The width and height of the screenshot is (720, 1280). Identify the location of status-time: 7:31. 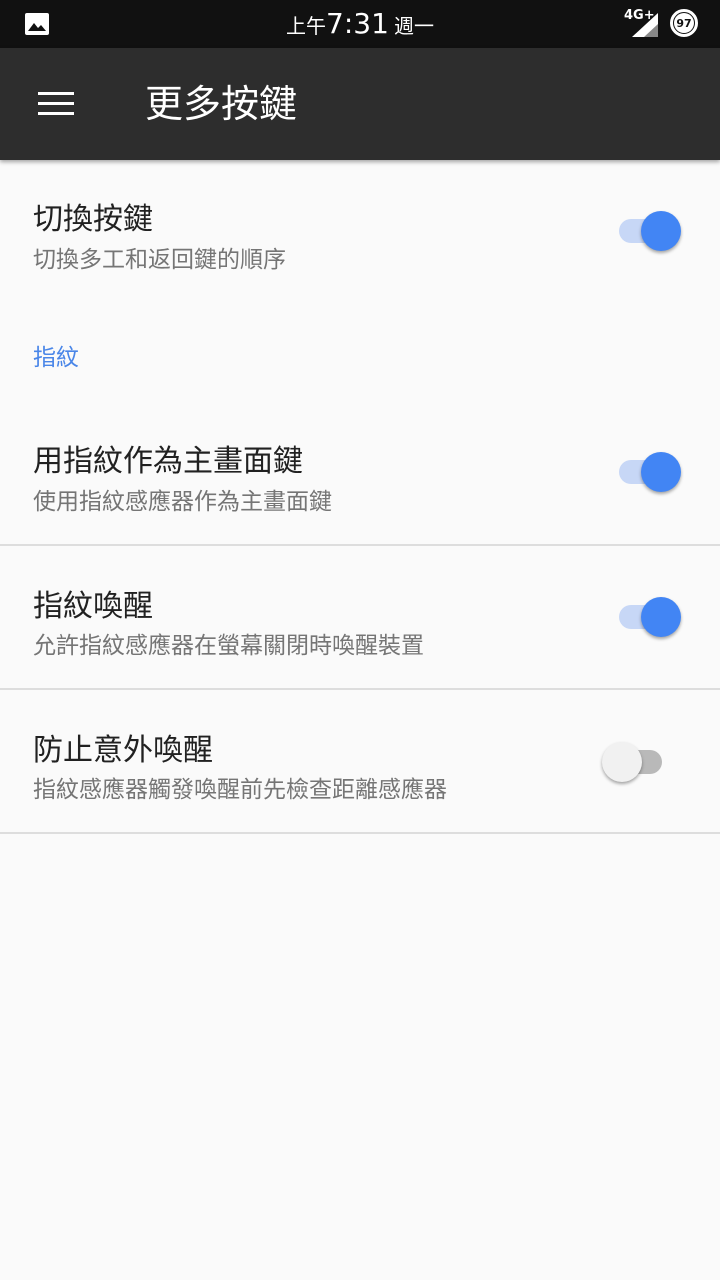
(357, 23).